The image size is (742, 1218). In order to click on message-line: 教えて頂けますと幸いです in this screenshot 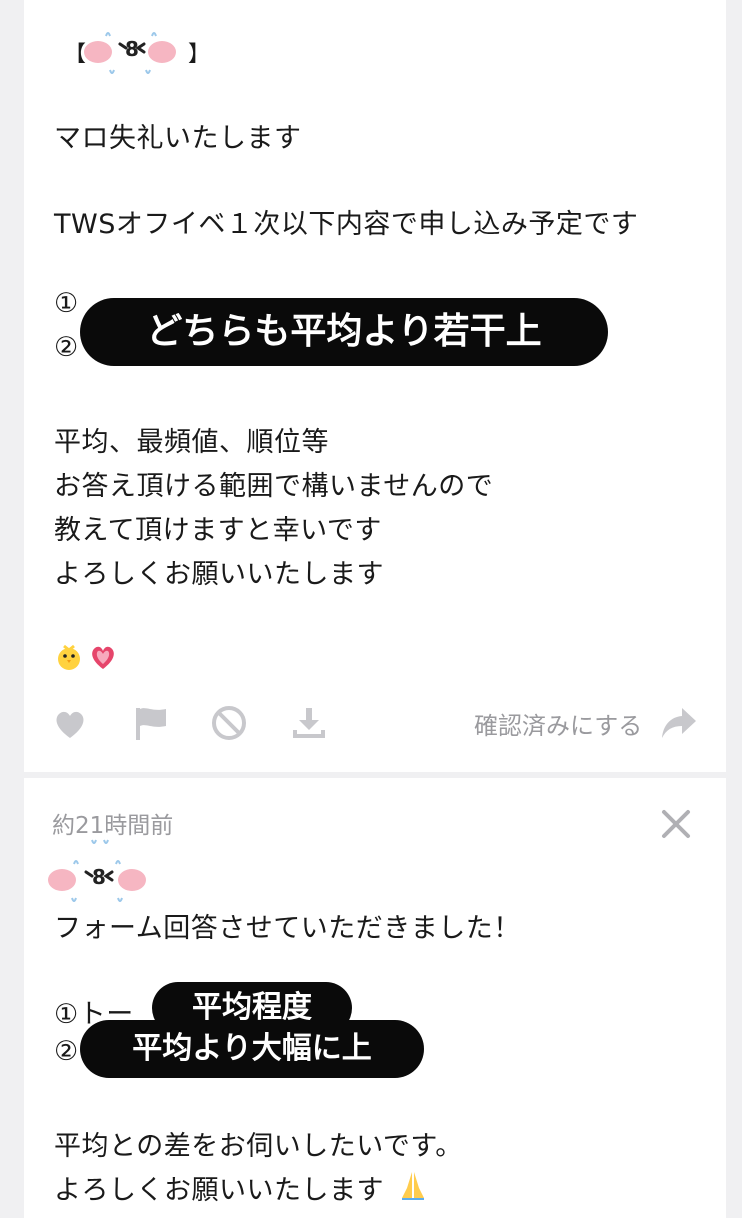, I will do `click(218, 530)`.